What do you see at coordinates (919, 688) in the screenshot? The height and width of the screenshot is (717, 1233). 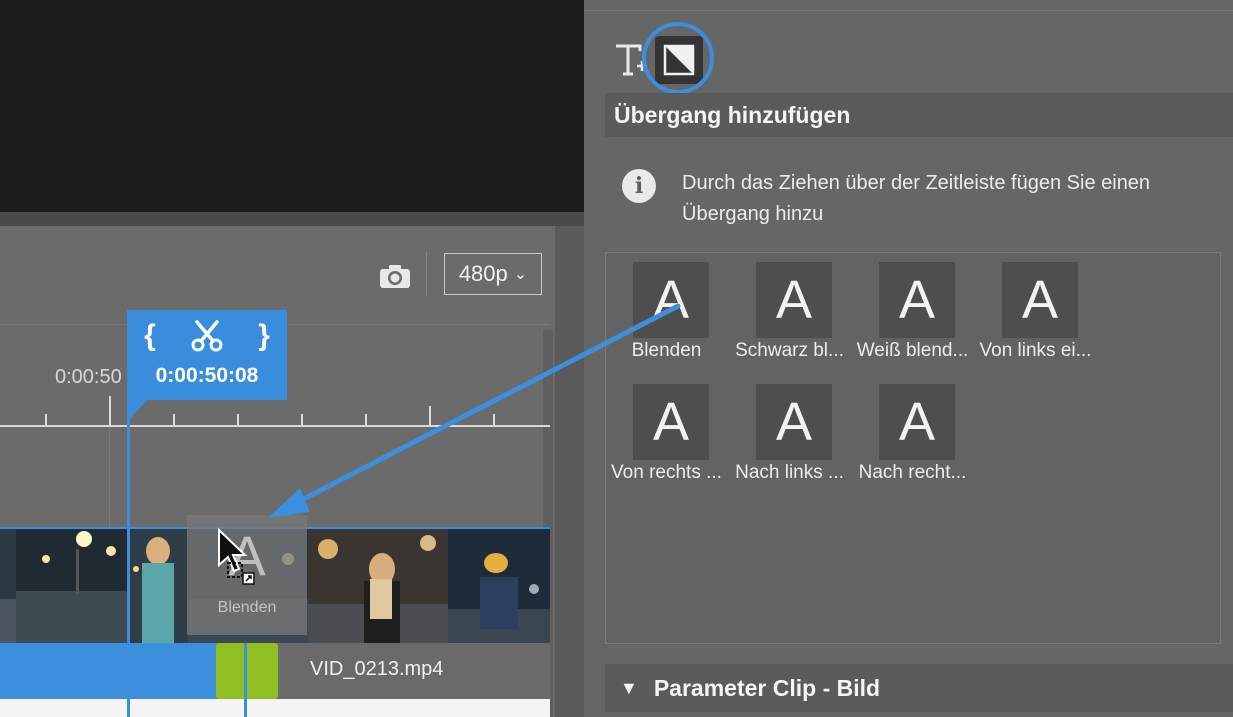 I see `params-section-header: ▼ Parameter Clip - Bild` at bounding box center [919, 688].